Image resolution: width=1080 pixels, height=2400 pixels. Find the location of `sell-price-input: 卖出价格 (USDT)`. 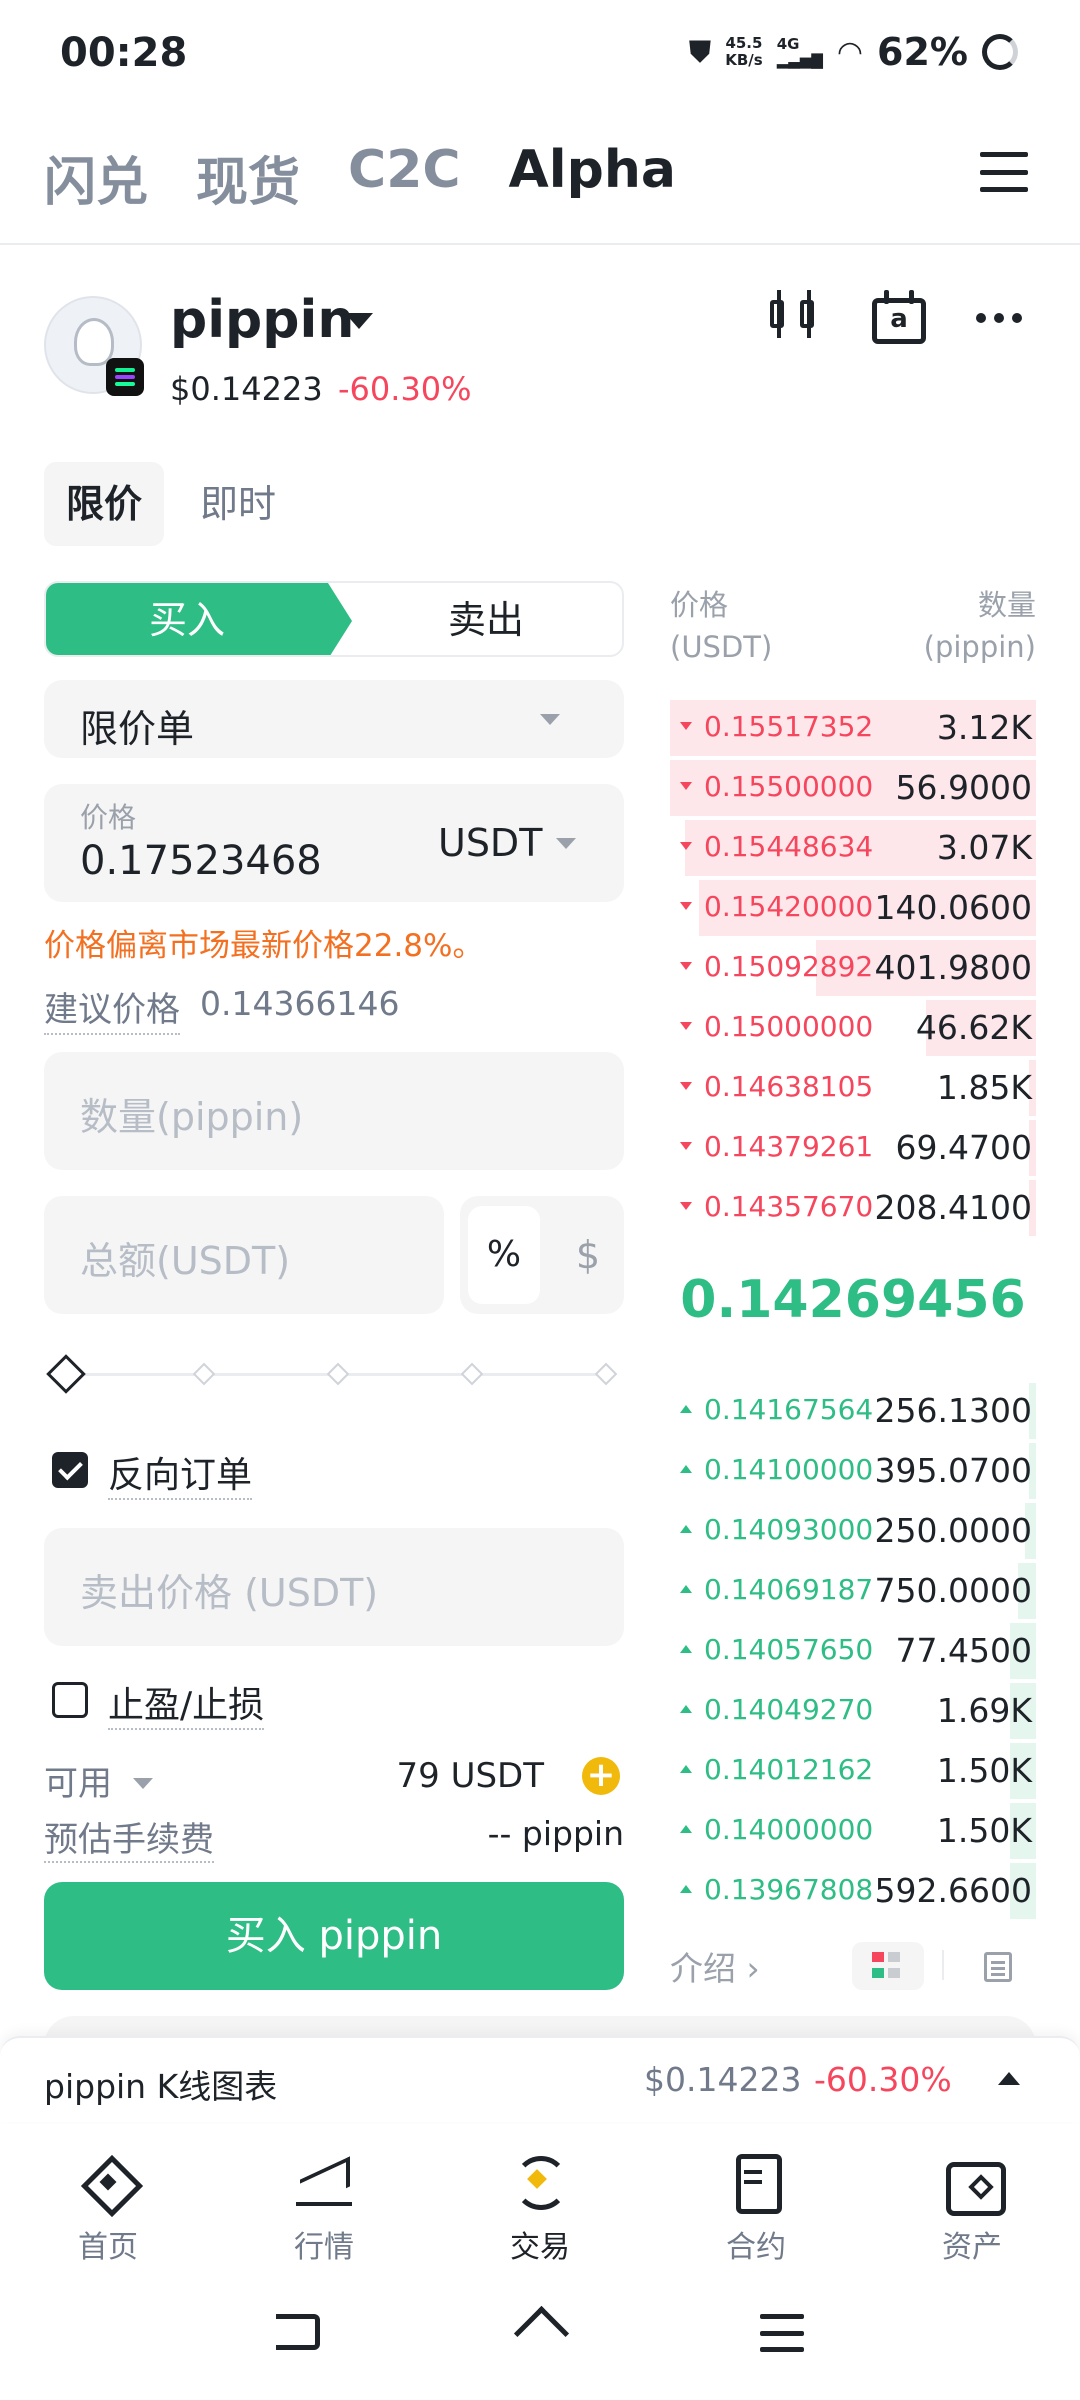

sell-price-input: 卖出价格 (USDT) is located at coordinates (334, 1587).